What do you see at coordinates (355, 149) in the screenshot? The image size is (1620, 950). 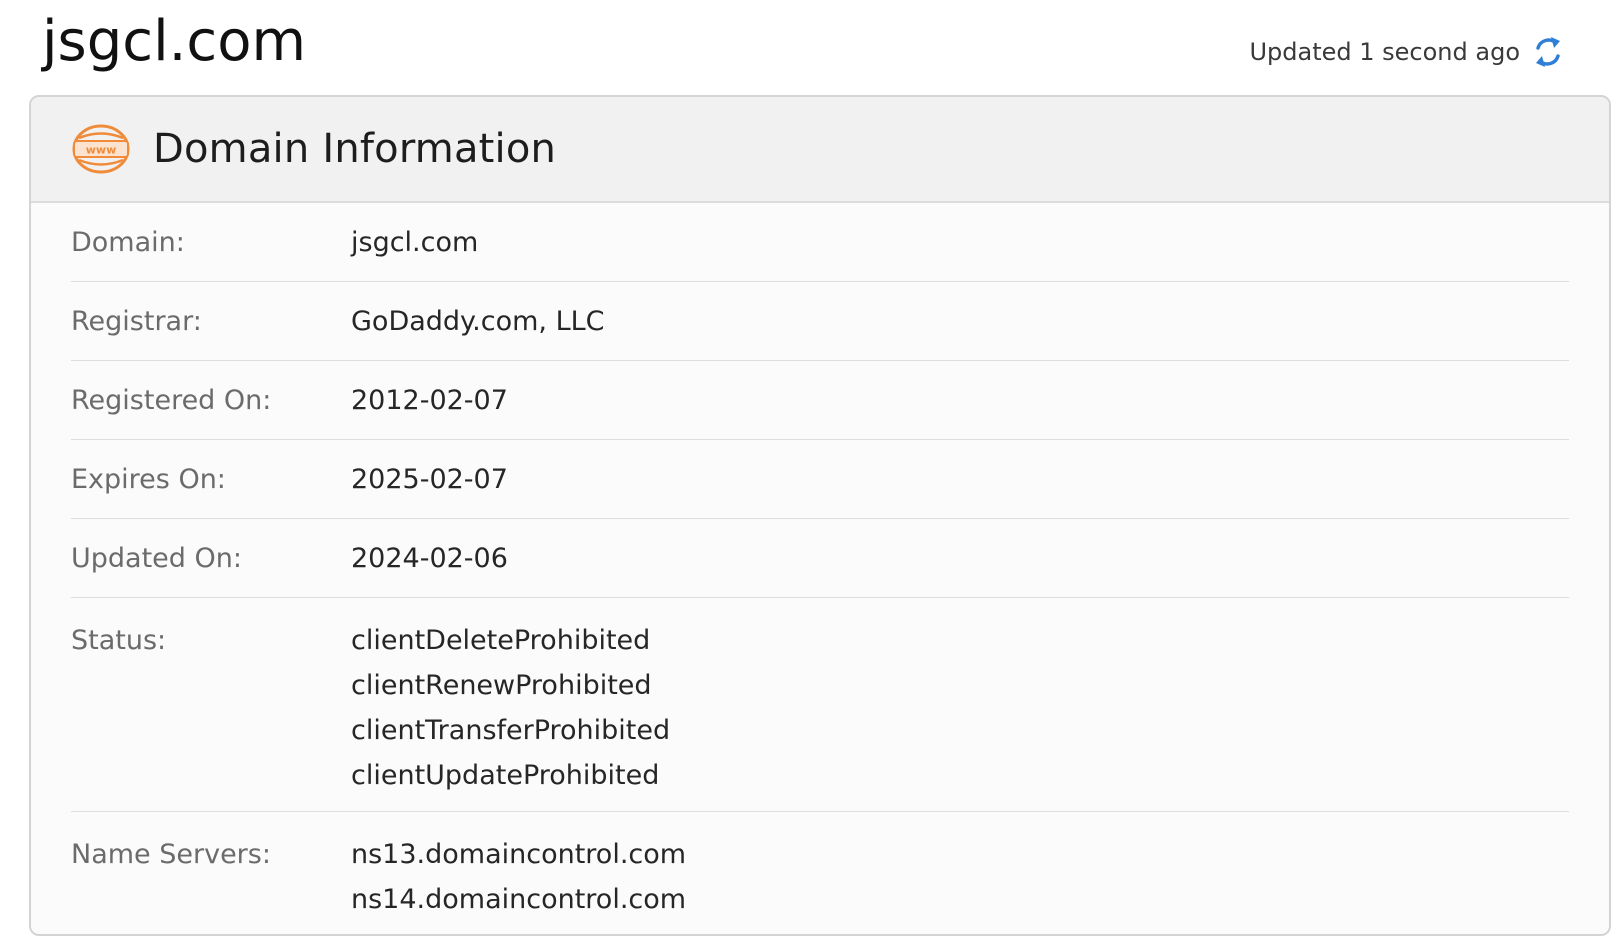 I see `card-title: Domain Information` at bounding box center [355, 149].